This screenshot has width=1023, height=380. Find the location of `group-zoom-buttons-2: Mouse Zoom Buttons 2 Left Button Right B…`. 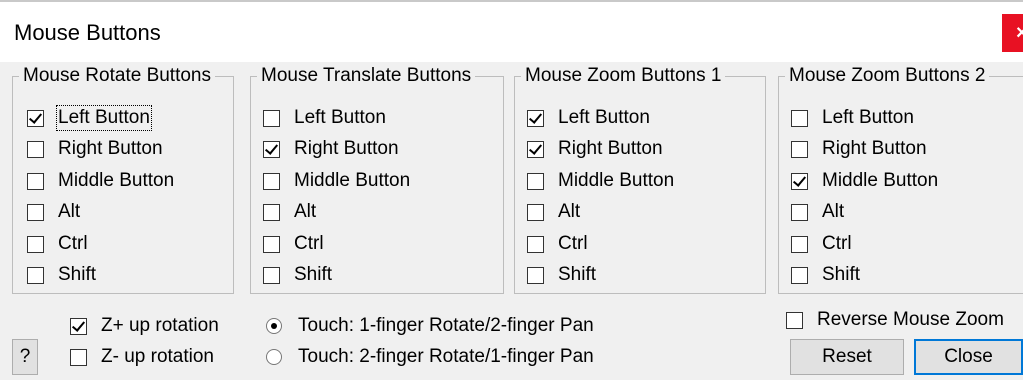

group-zoom-buttons-2: Mouse Zoom Buttons 2 Left Button Right B… is located at coordinates (900, 179).